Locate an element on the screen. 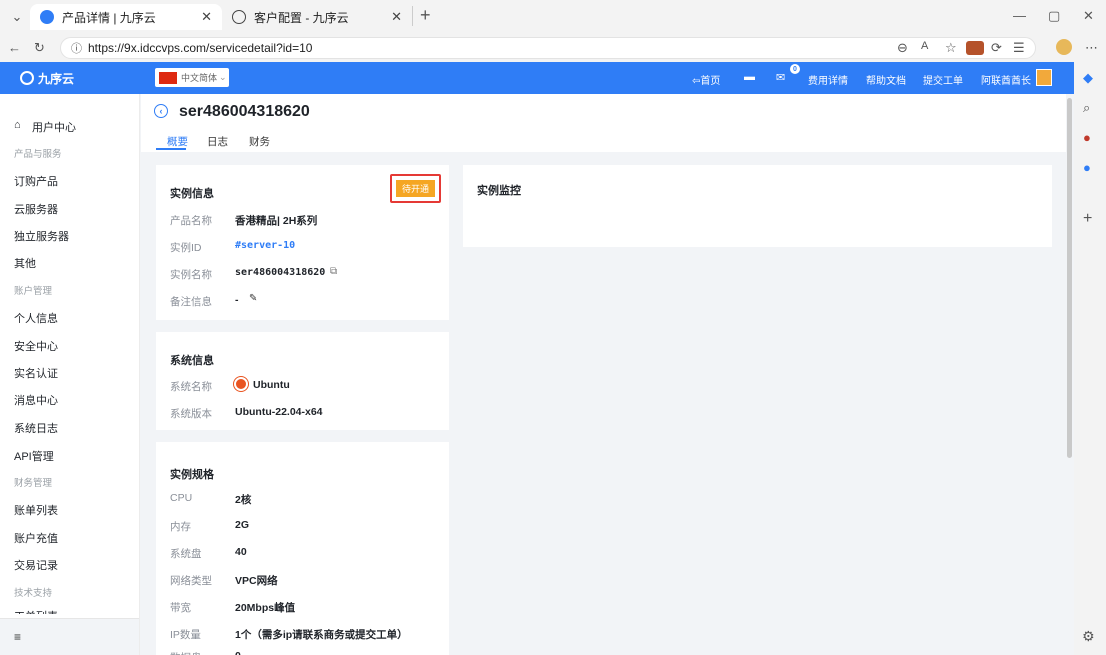 The height and width of the screenshot is (655, 1106). copy-icon: ⧉ is located at coordinates (333, 271).